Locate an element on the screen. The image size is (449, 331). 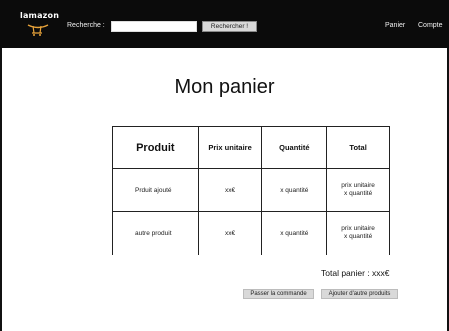
shopping-cart-logo-icon is located at coordinates (38, 30).